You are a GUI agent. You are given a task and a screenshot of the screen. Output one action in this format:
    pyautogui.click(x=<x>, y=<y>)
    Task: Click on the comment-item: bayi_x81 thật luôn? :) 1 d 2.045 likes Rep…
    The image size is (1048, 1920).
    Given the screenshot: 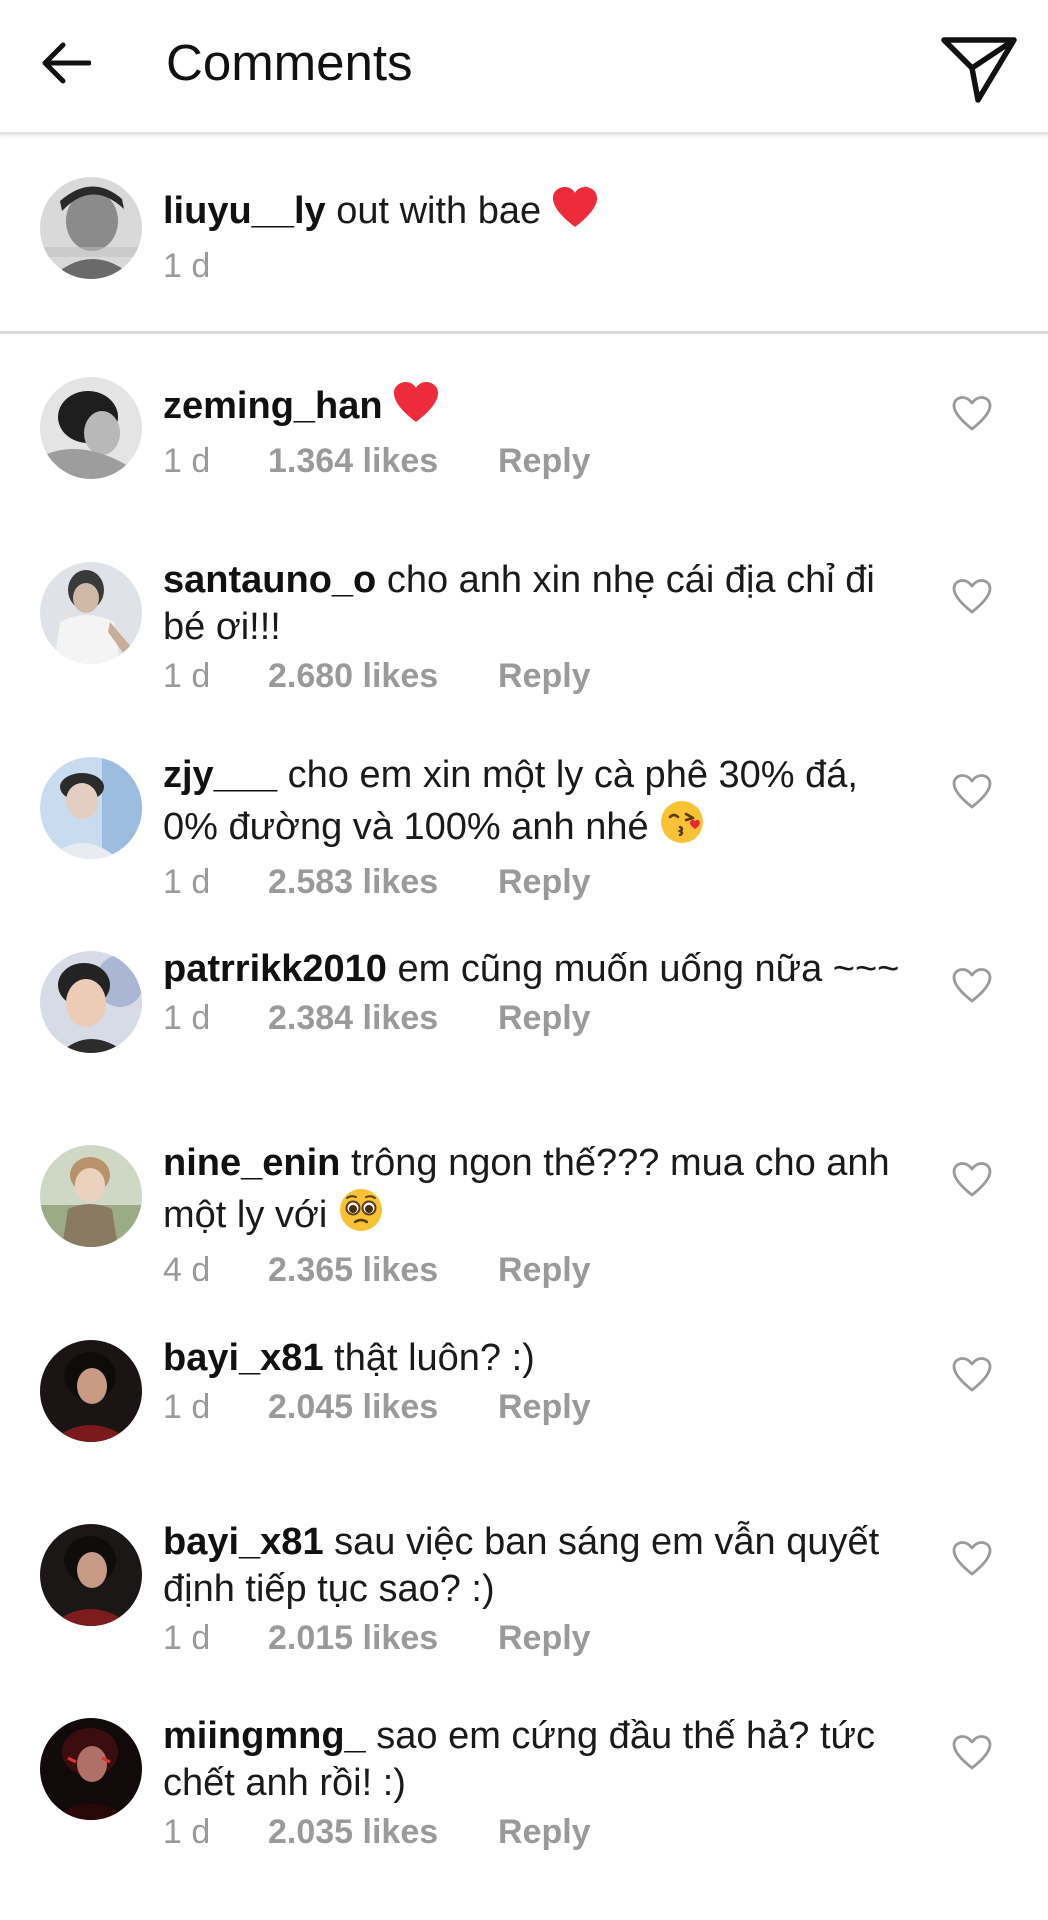 What is the action you would take?
    pyautogui.click(x=524, y=1395)
    